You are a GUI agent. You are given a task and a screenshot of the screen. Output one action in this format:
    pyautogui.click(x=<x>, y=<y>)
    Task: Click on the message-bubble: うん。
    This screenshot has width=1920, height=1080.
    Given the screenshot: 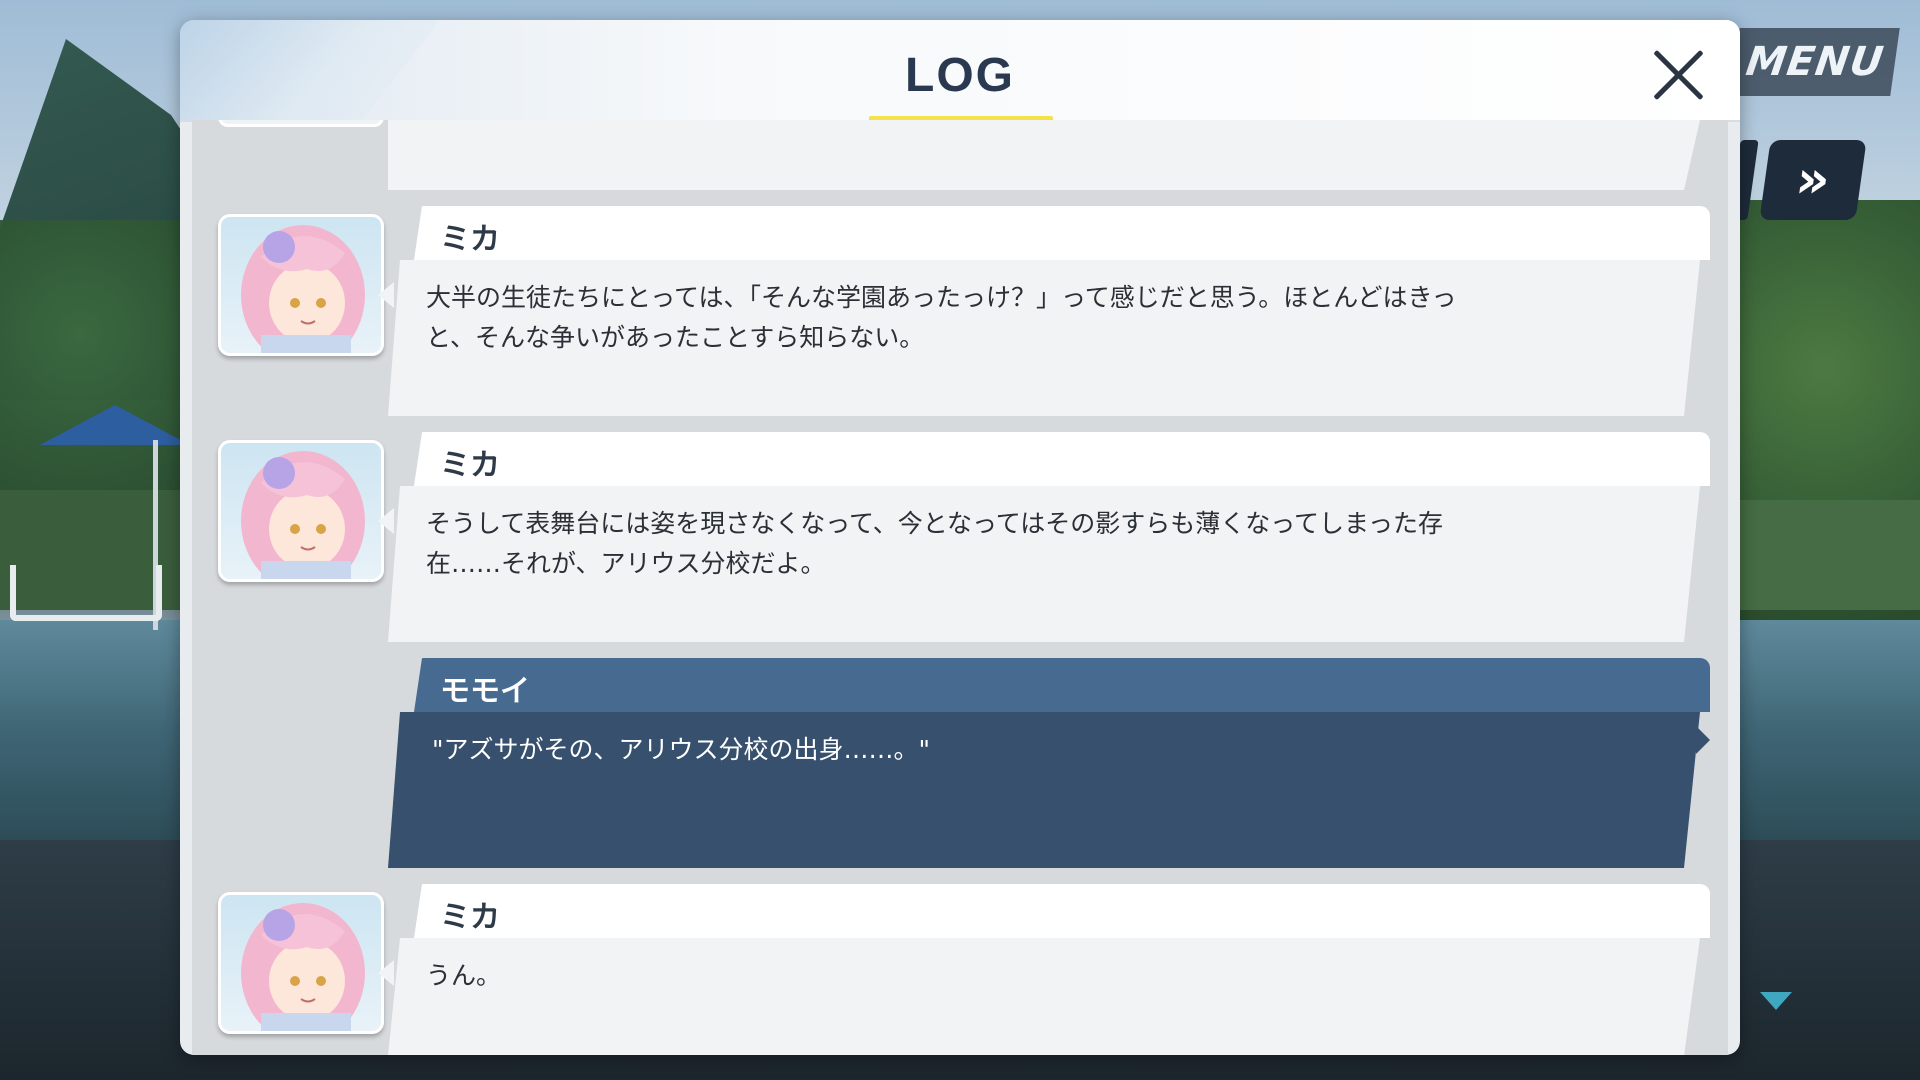 What is the action you would take?
    pyautogui.click(x=1044, y=996)
    